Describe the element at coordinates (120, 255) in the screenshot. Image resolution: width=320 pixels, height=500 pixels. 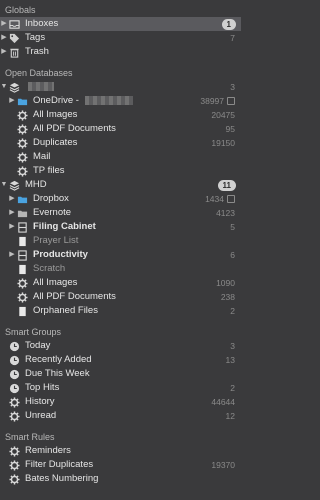
I see `sidebar-item-productivity: ▶ Productivity 6` at that location.